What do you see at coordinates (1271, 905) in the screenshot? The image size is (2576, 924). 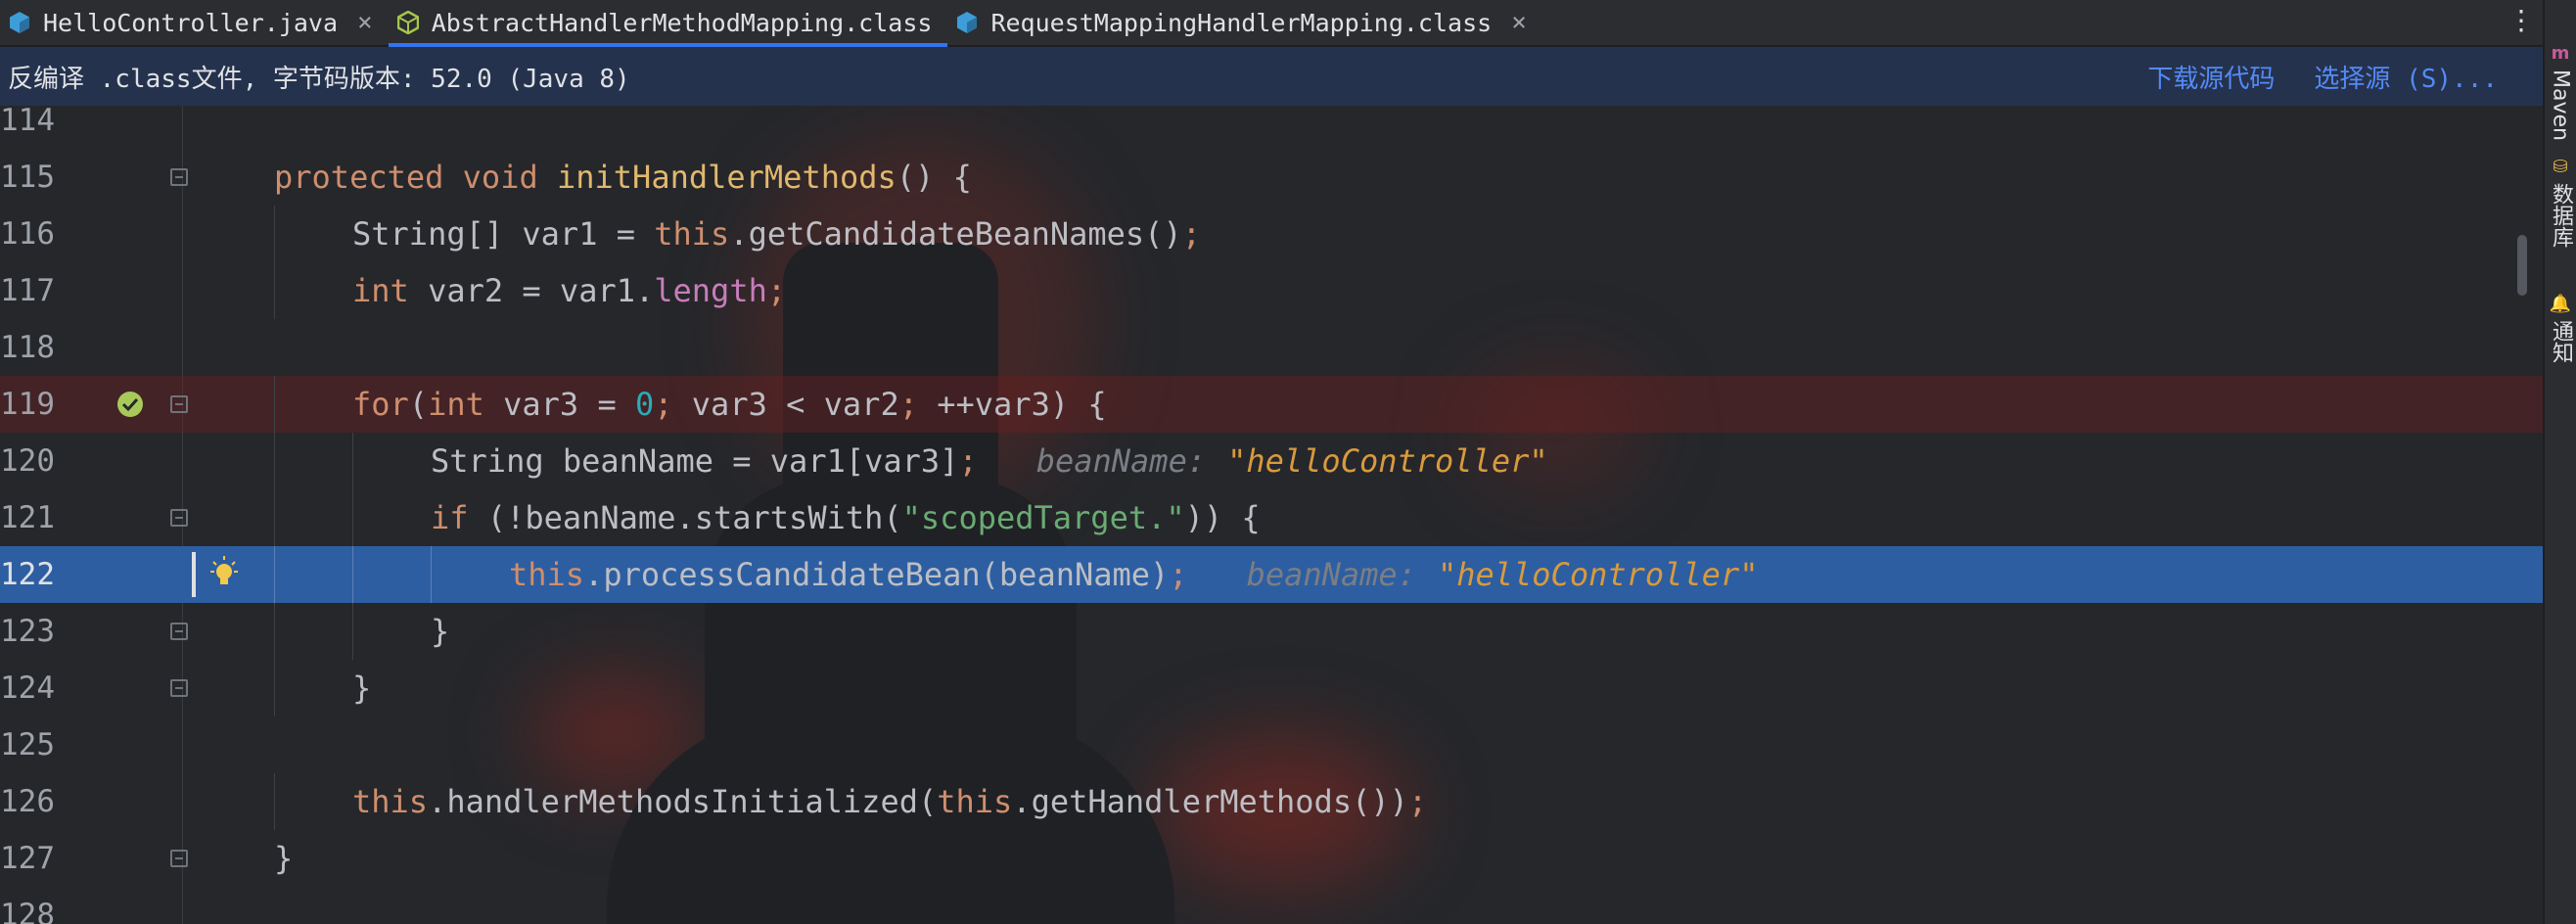 I see `code-line: 128` at bounding box center [1271, 905].